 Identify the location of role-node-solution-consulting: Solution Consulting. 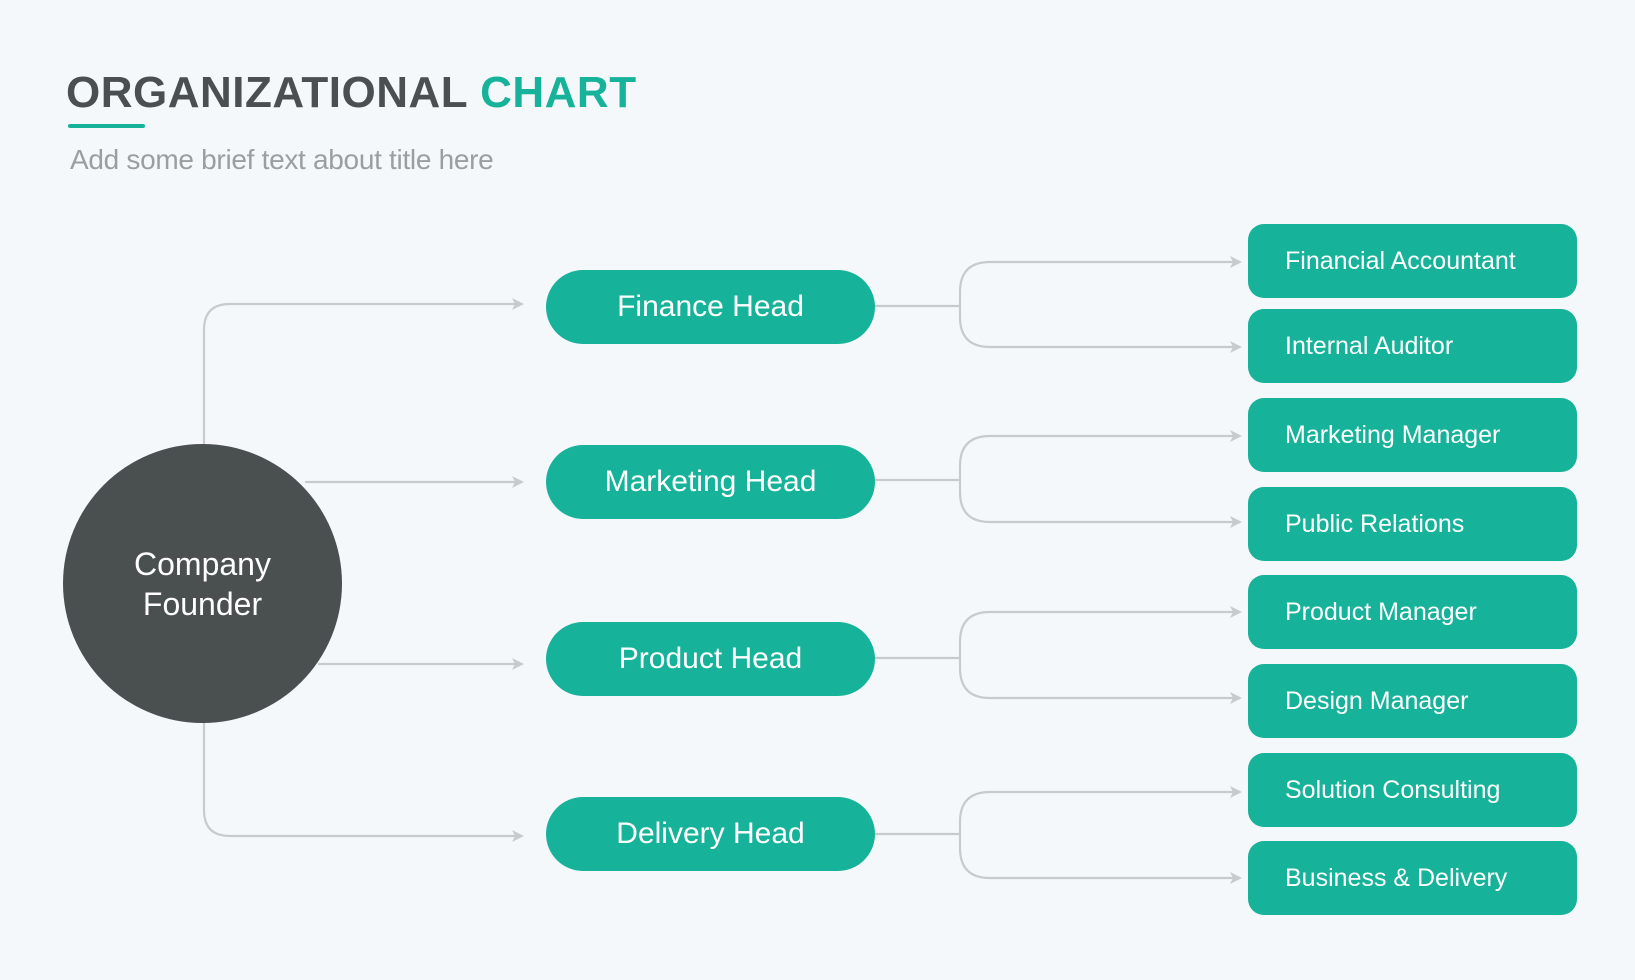
(1412, 790).